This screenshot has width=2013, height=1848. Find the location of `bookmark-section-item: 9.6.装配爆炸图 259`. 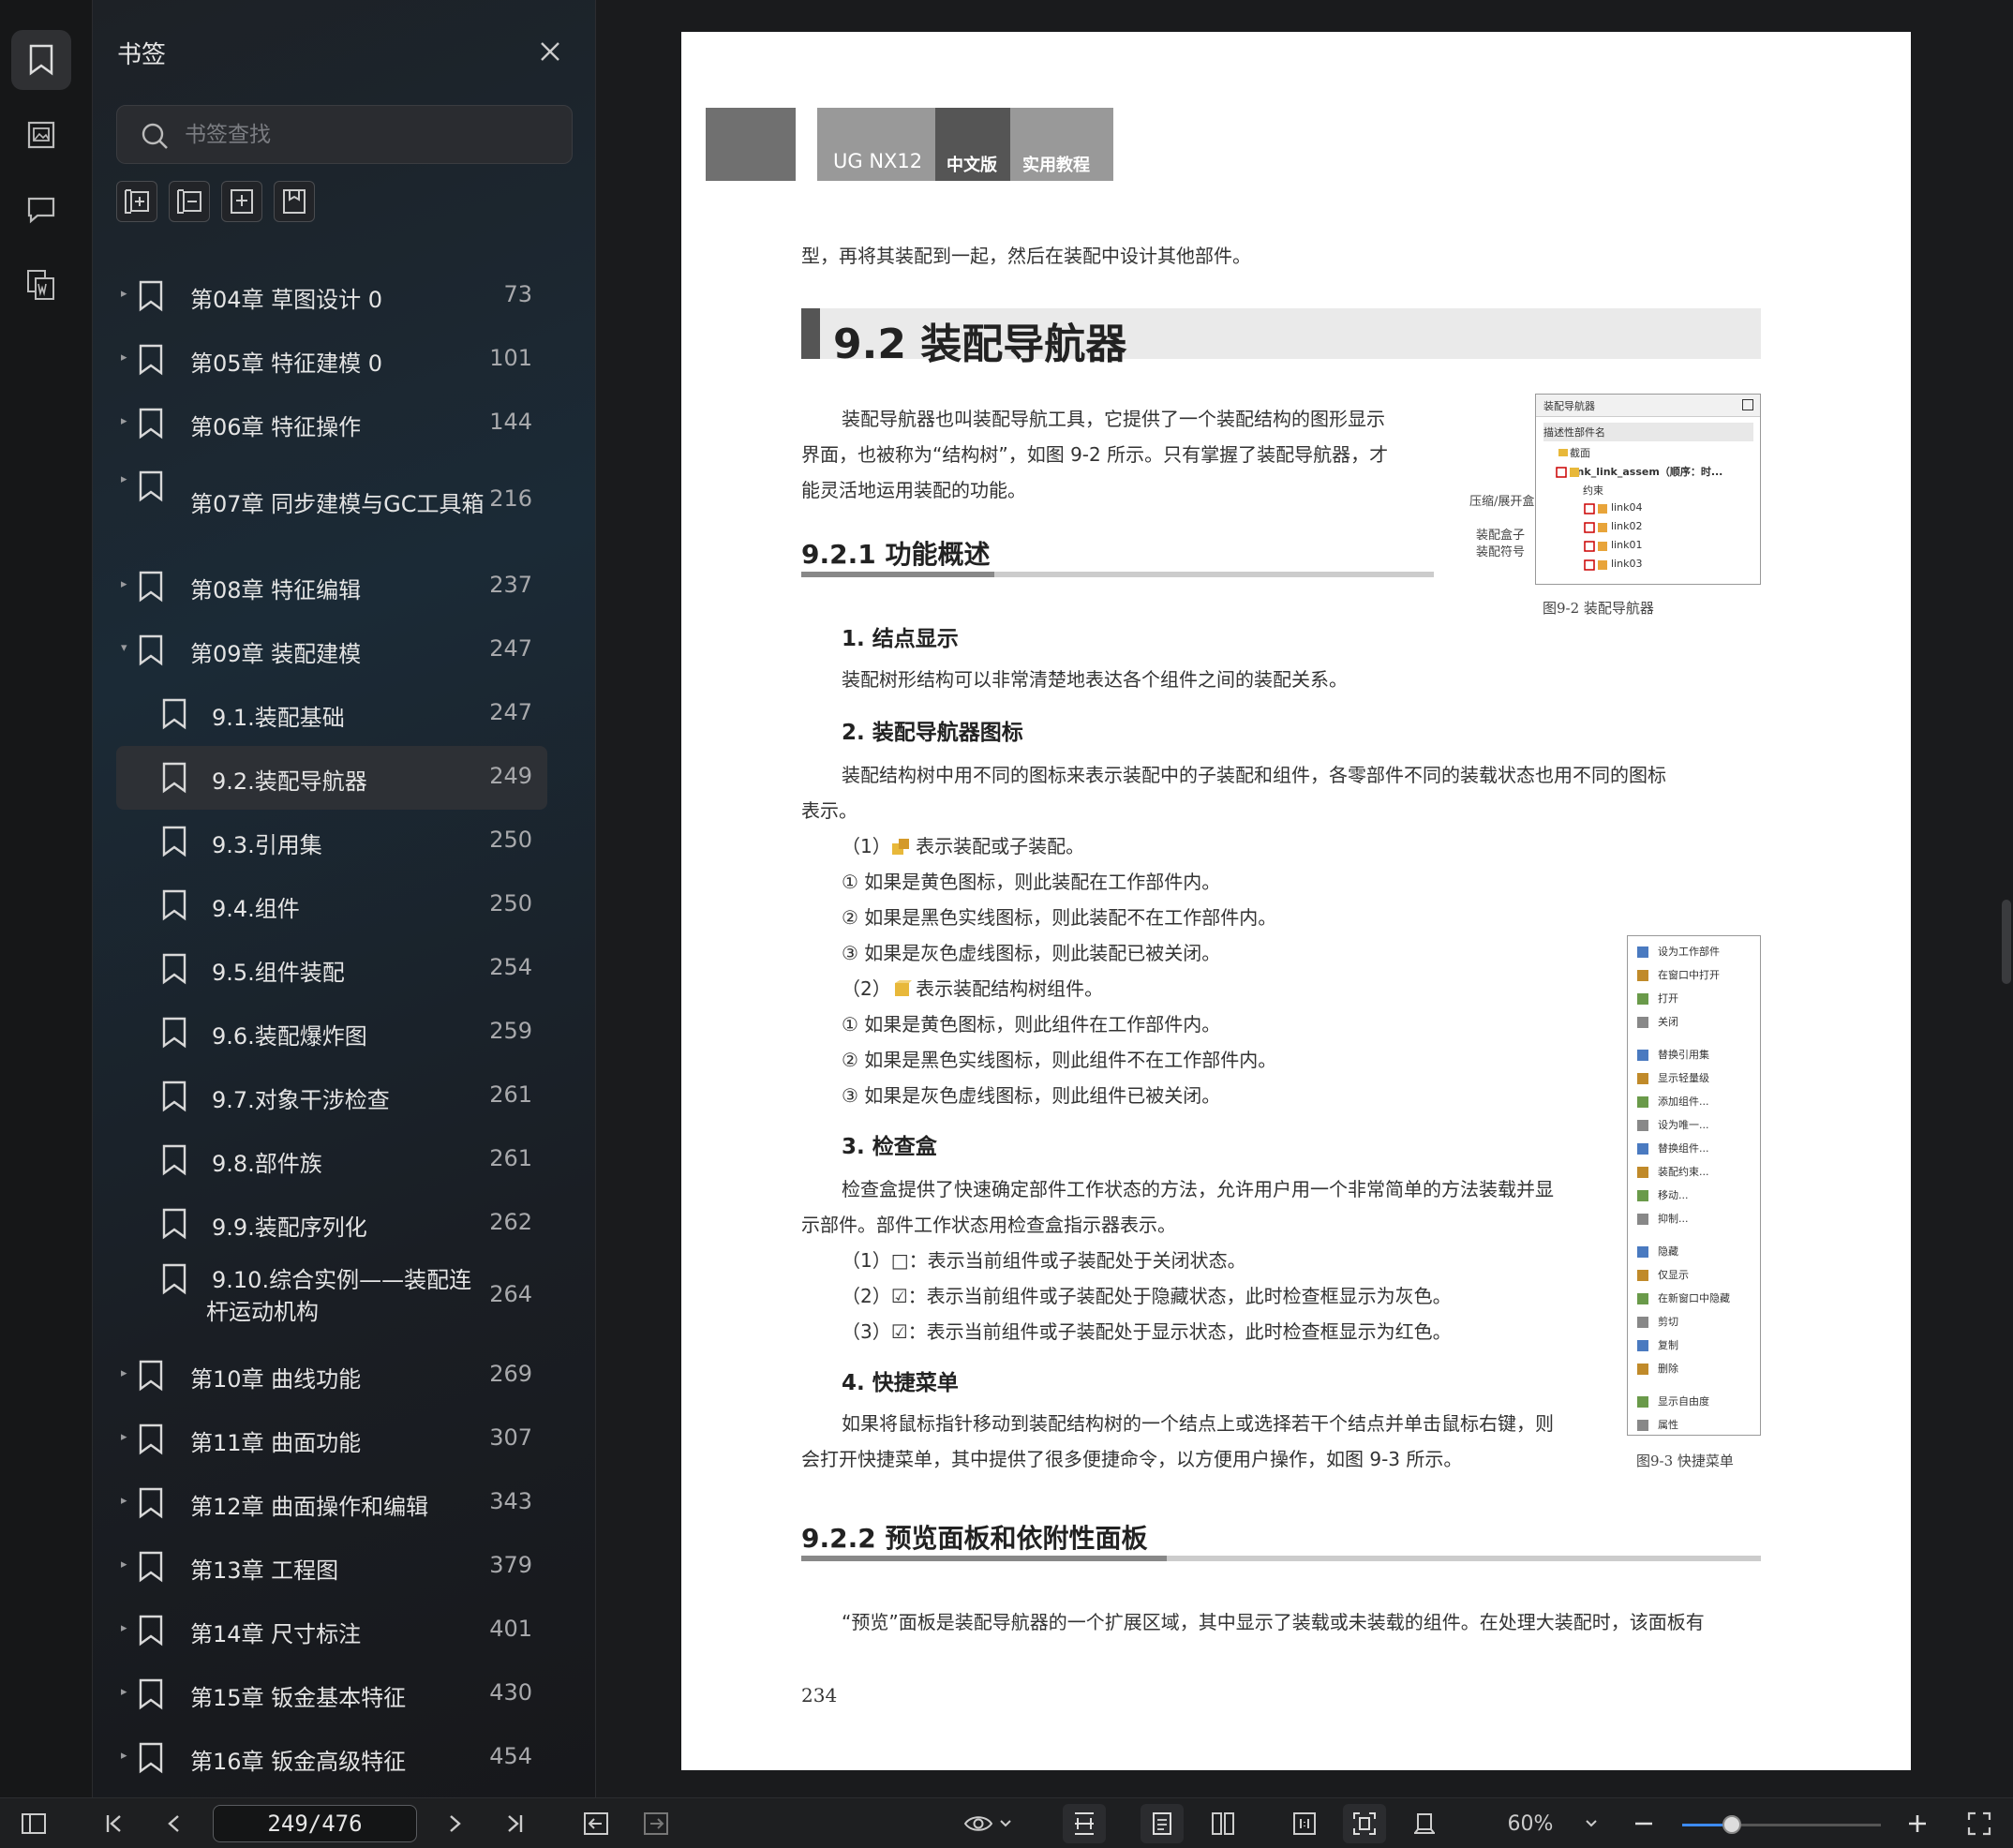

bookmark-section-item: 9.6.装配爆炸图 259 is located at coordinates (331, 1033).